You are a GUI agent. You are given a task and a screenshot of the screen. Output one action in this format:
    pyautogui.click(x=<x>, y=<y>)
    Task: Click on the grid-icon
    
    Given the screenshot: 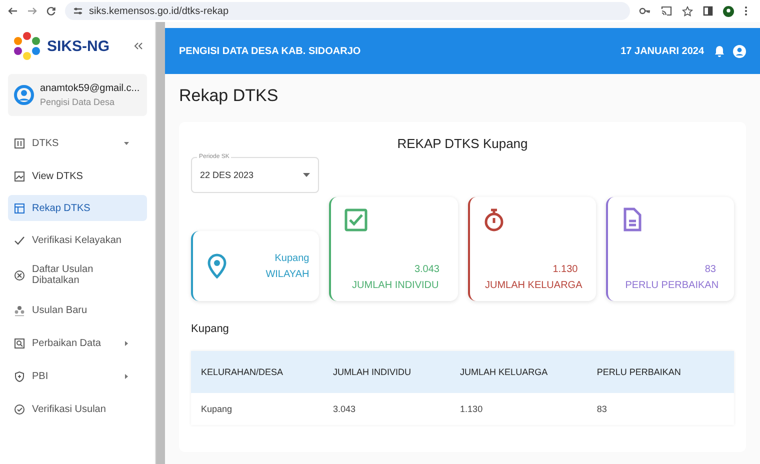 What is the action you would take?
    pyautogui.click(x=19, y=143)
    